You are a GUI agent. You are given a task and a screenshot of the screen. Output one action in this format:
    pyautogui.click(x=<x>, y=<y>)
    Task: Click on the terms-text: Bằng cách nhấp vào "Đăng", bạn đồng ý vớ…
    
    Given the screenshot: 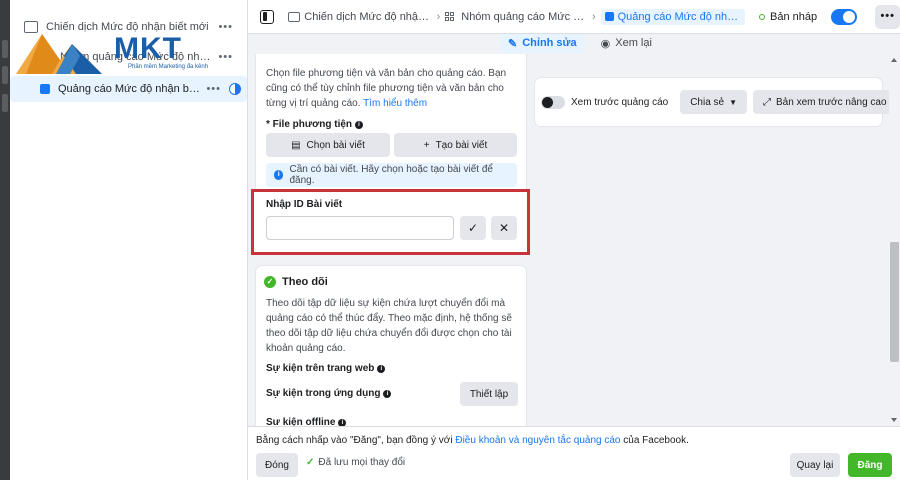 What is the action you would take?
    pyautogui.click(x=472, y=440)
    